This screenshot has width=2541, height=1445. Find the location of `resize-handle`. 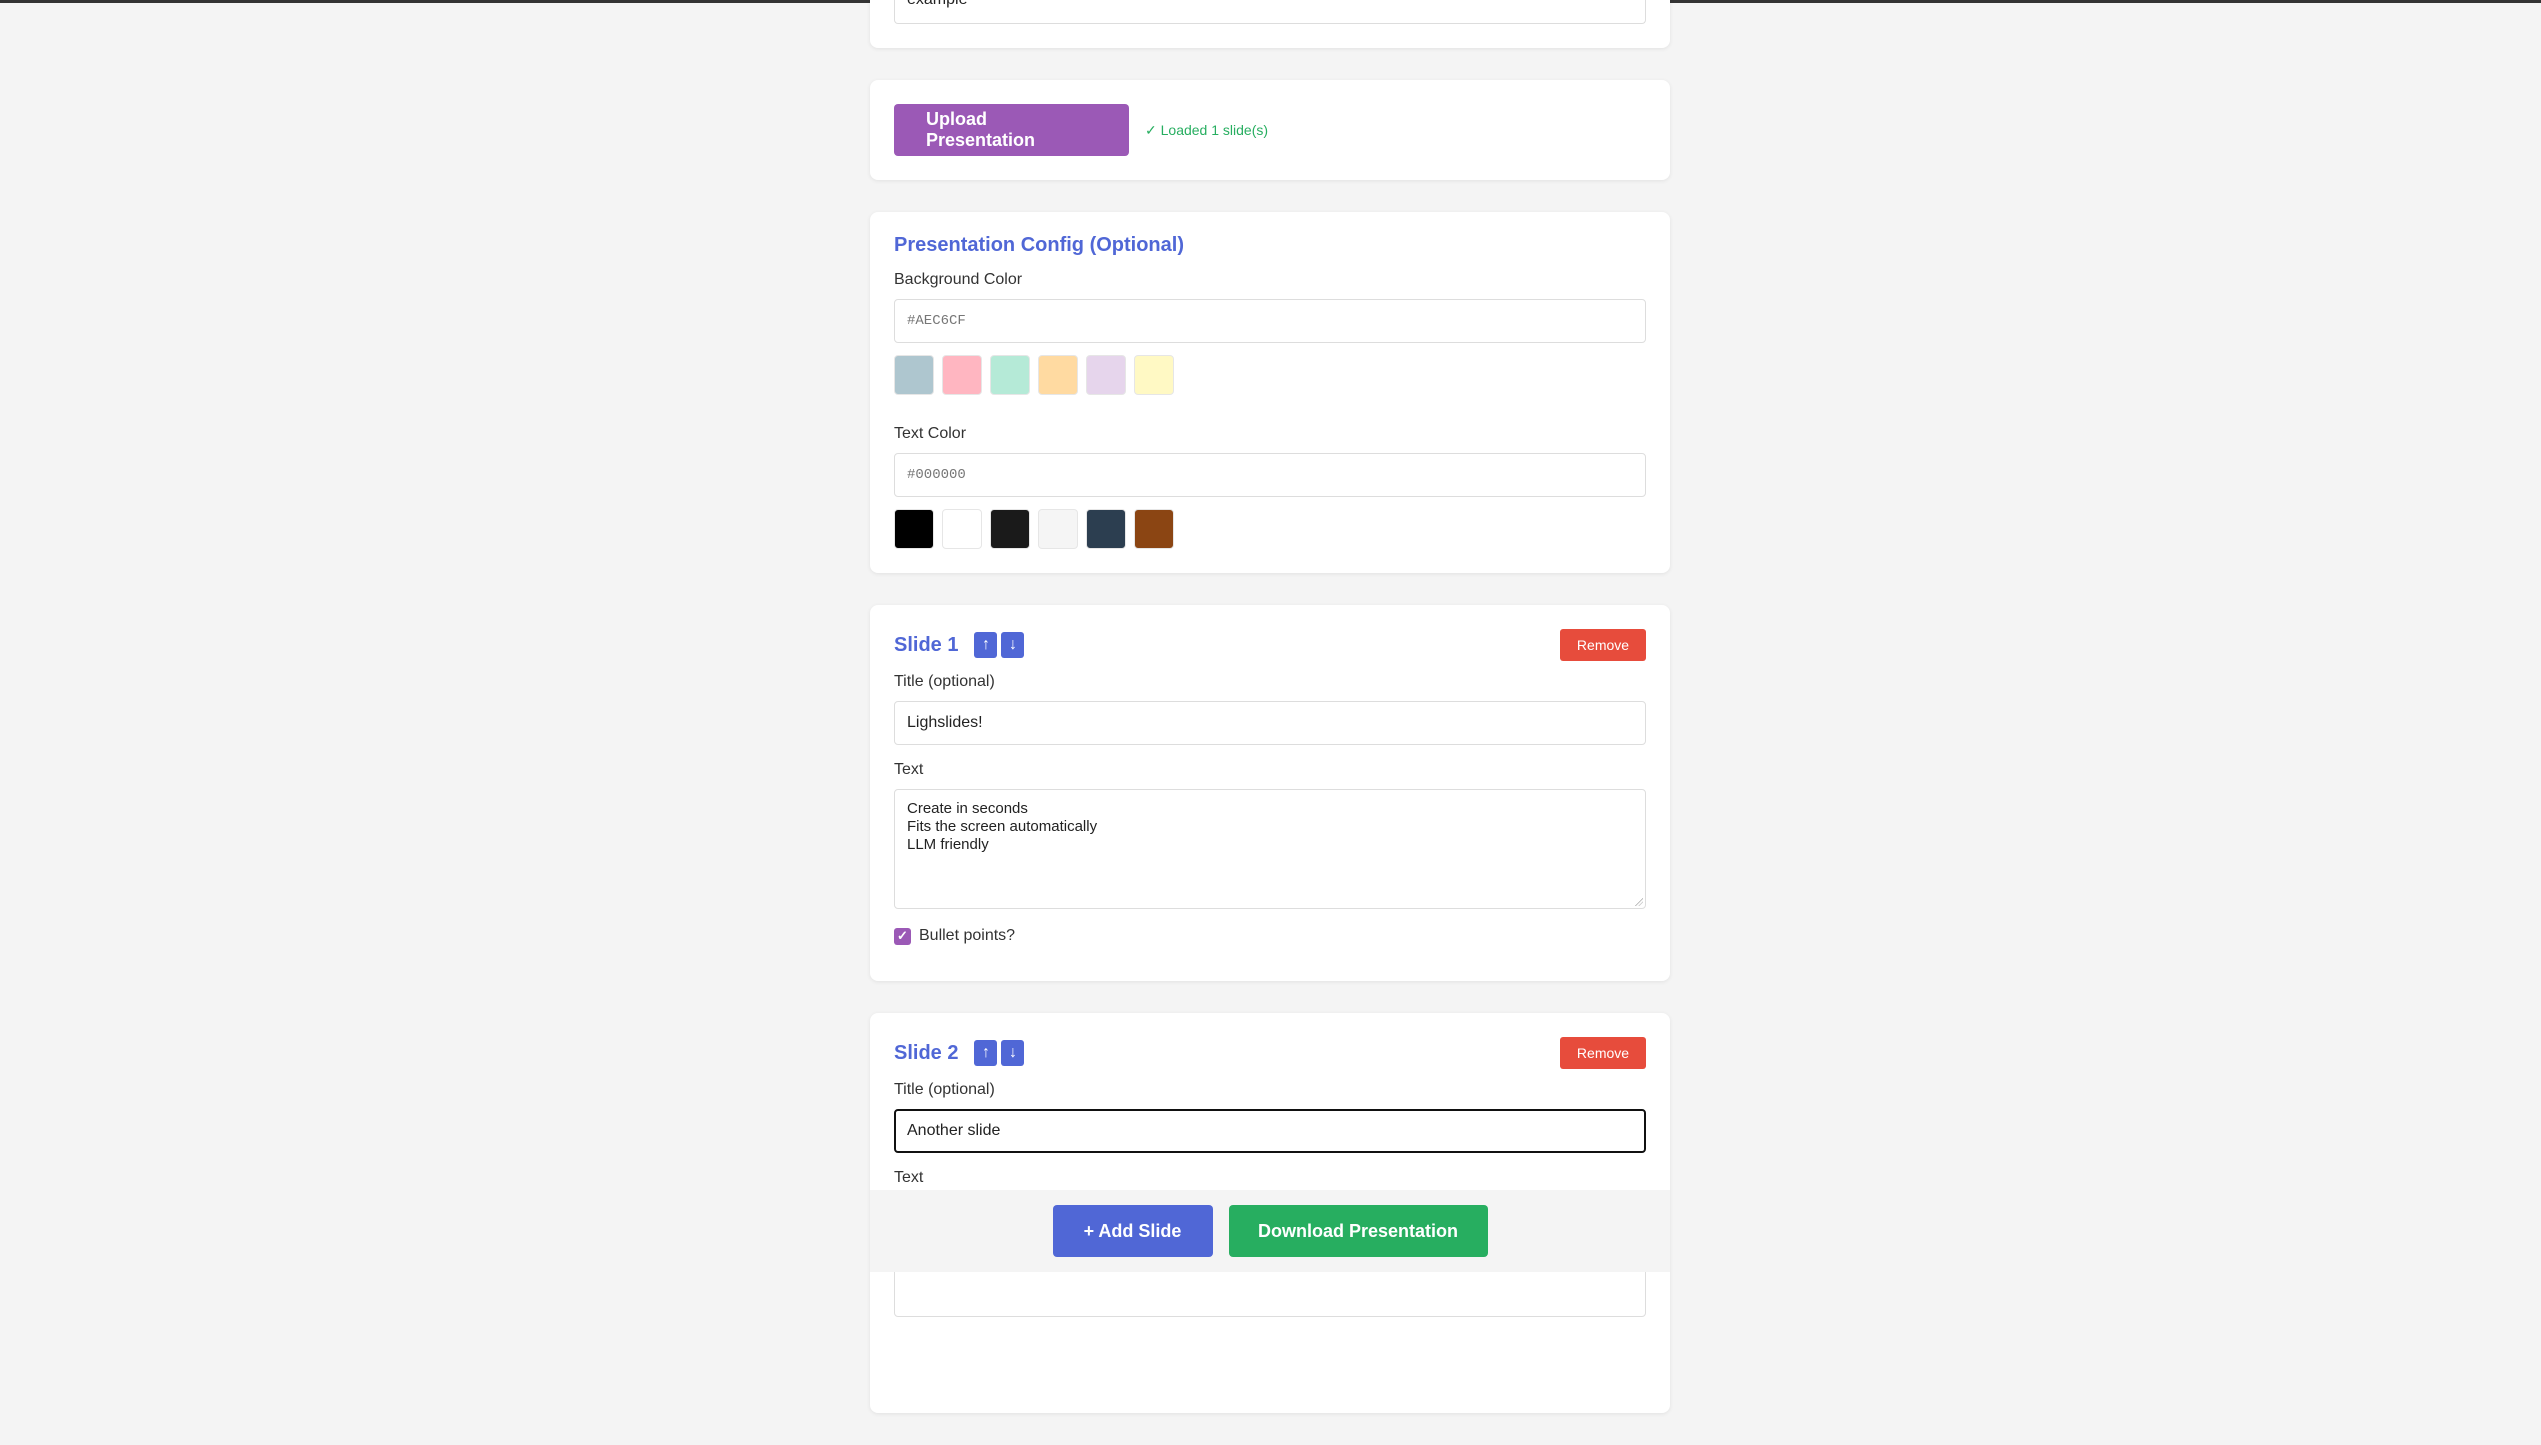

resize-handle is located at coordinates (1639, 902).